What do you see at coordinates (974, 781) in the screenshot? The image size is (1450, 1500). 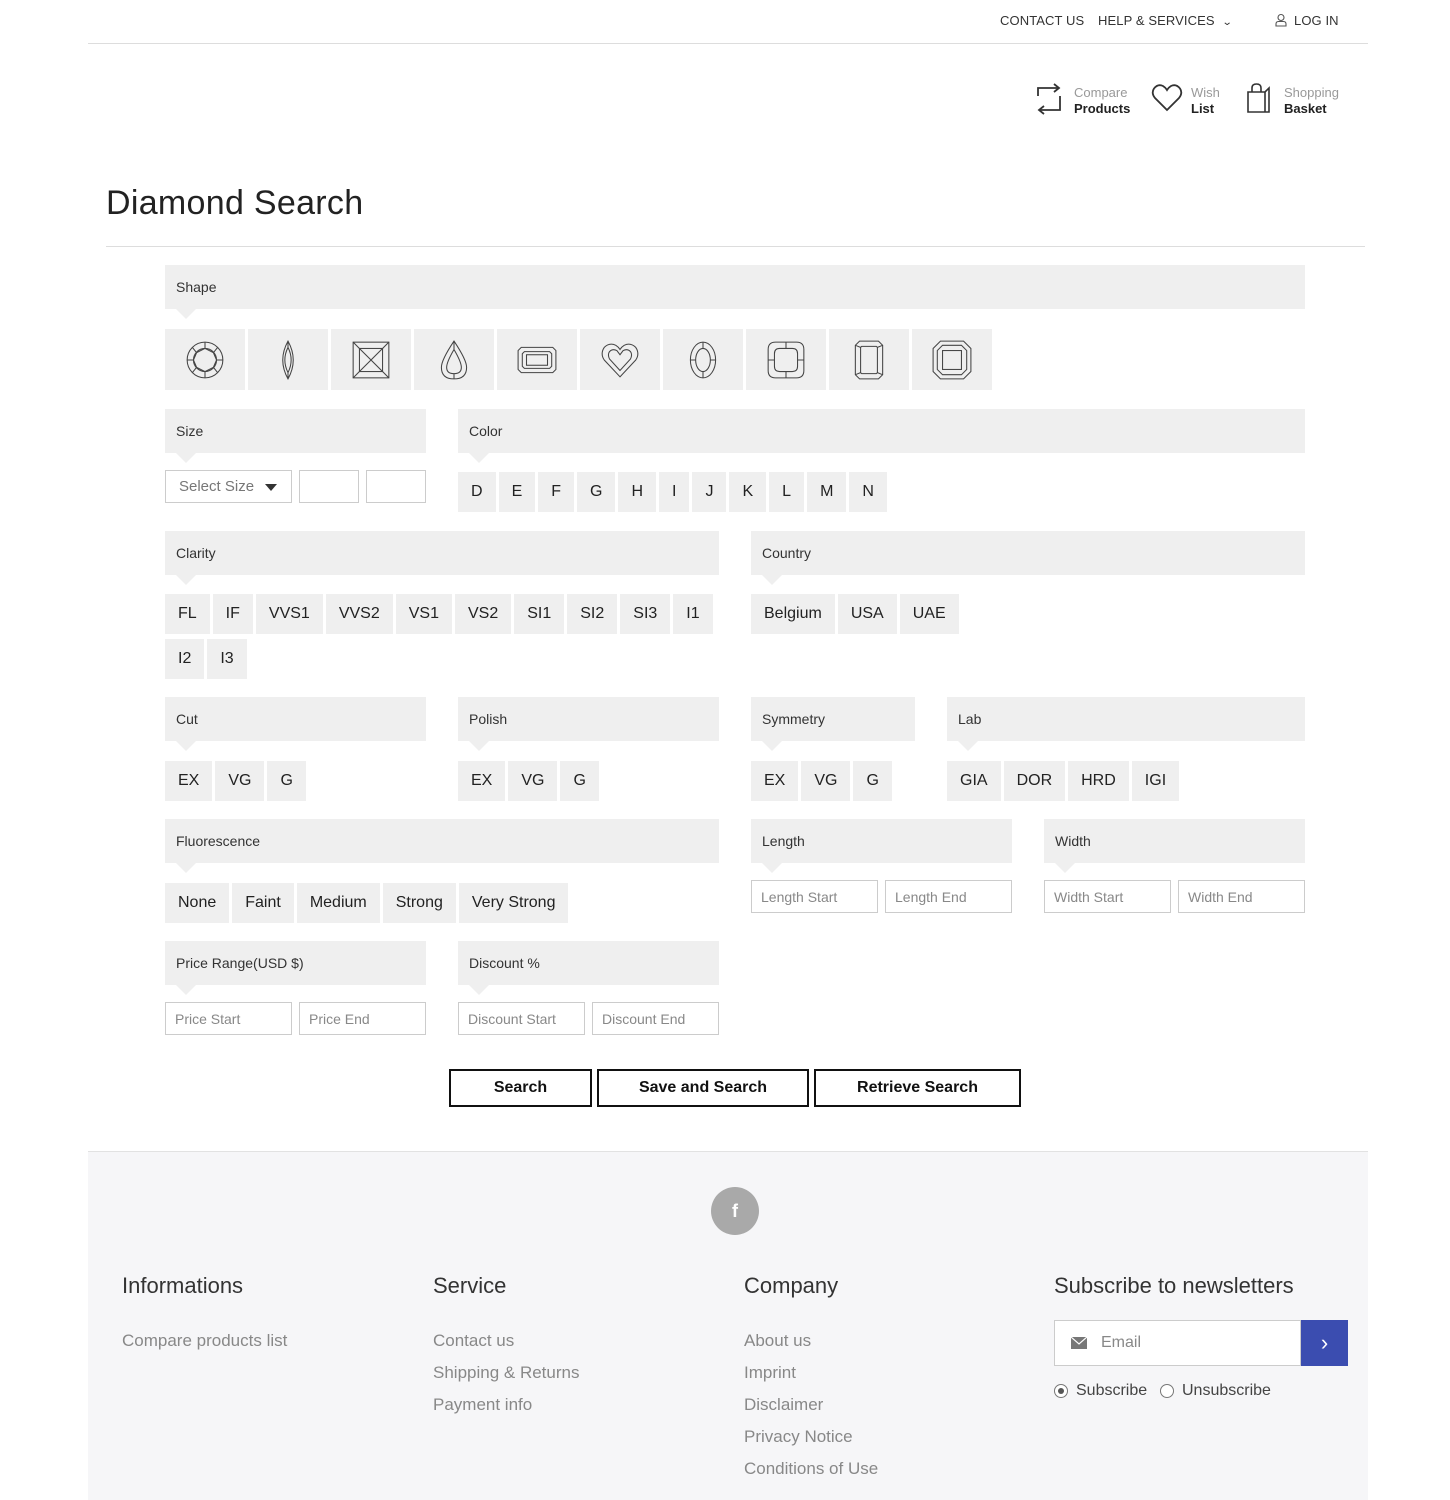 I see `lab-option: GIA` at bounding box center [974, 781].